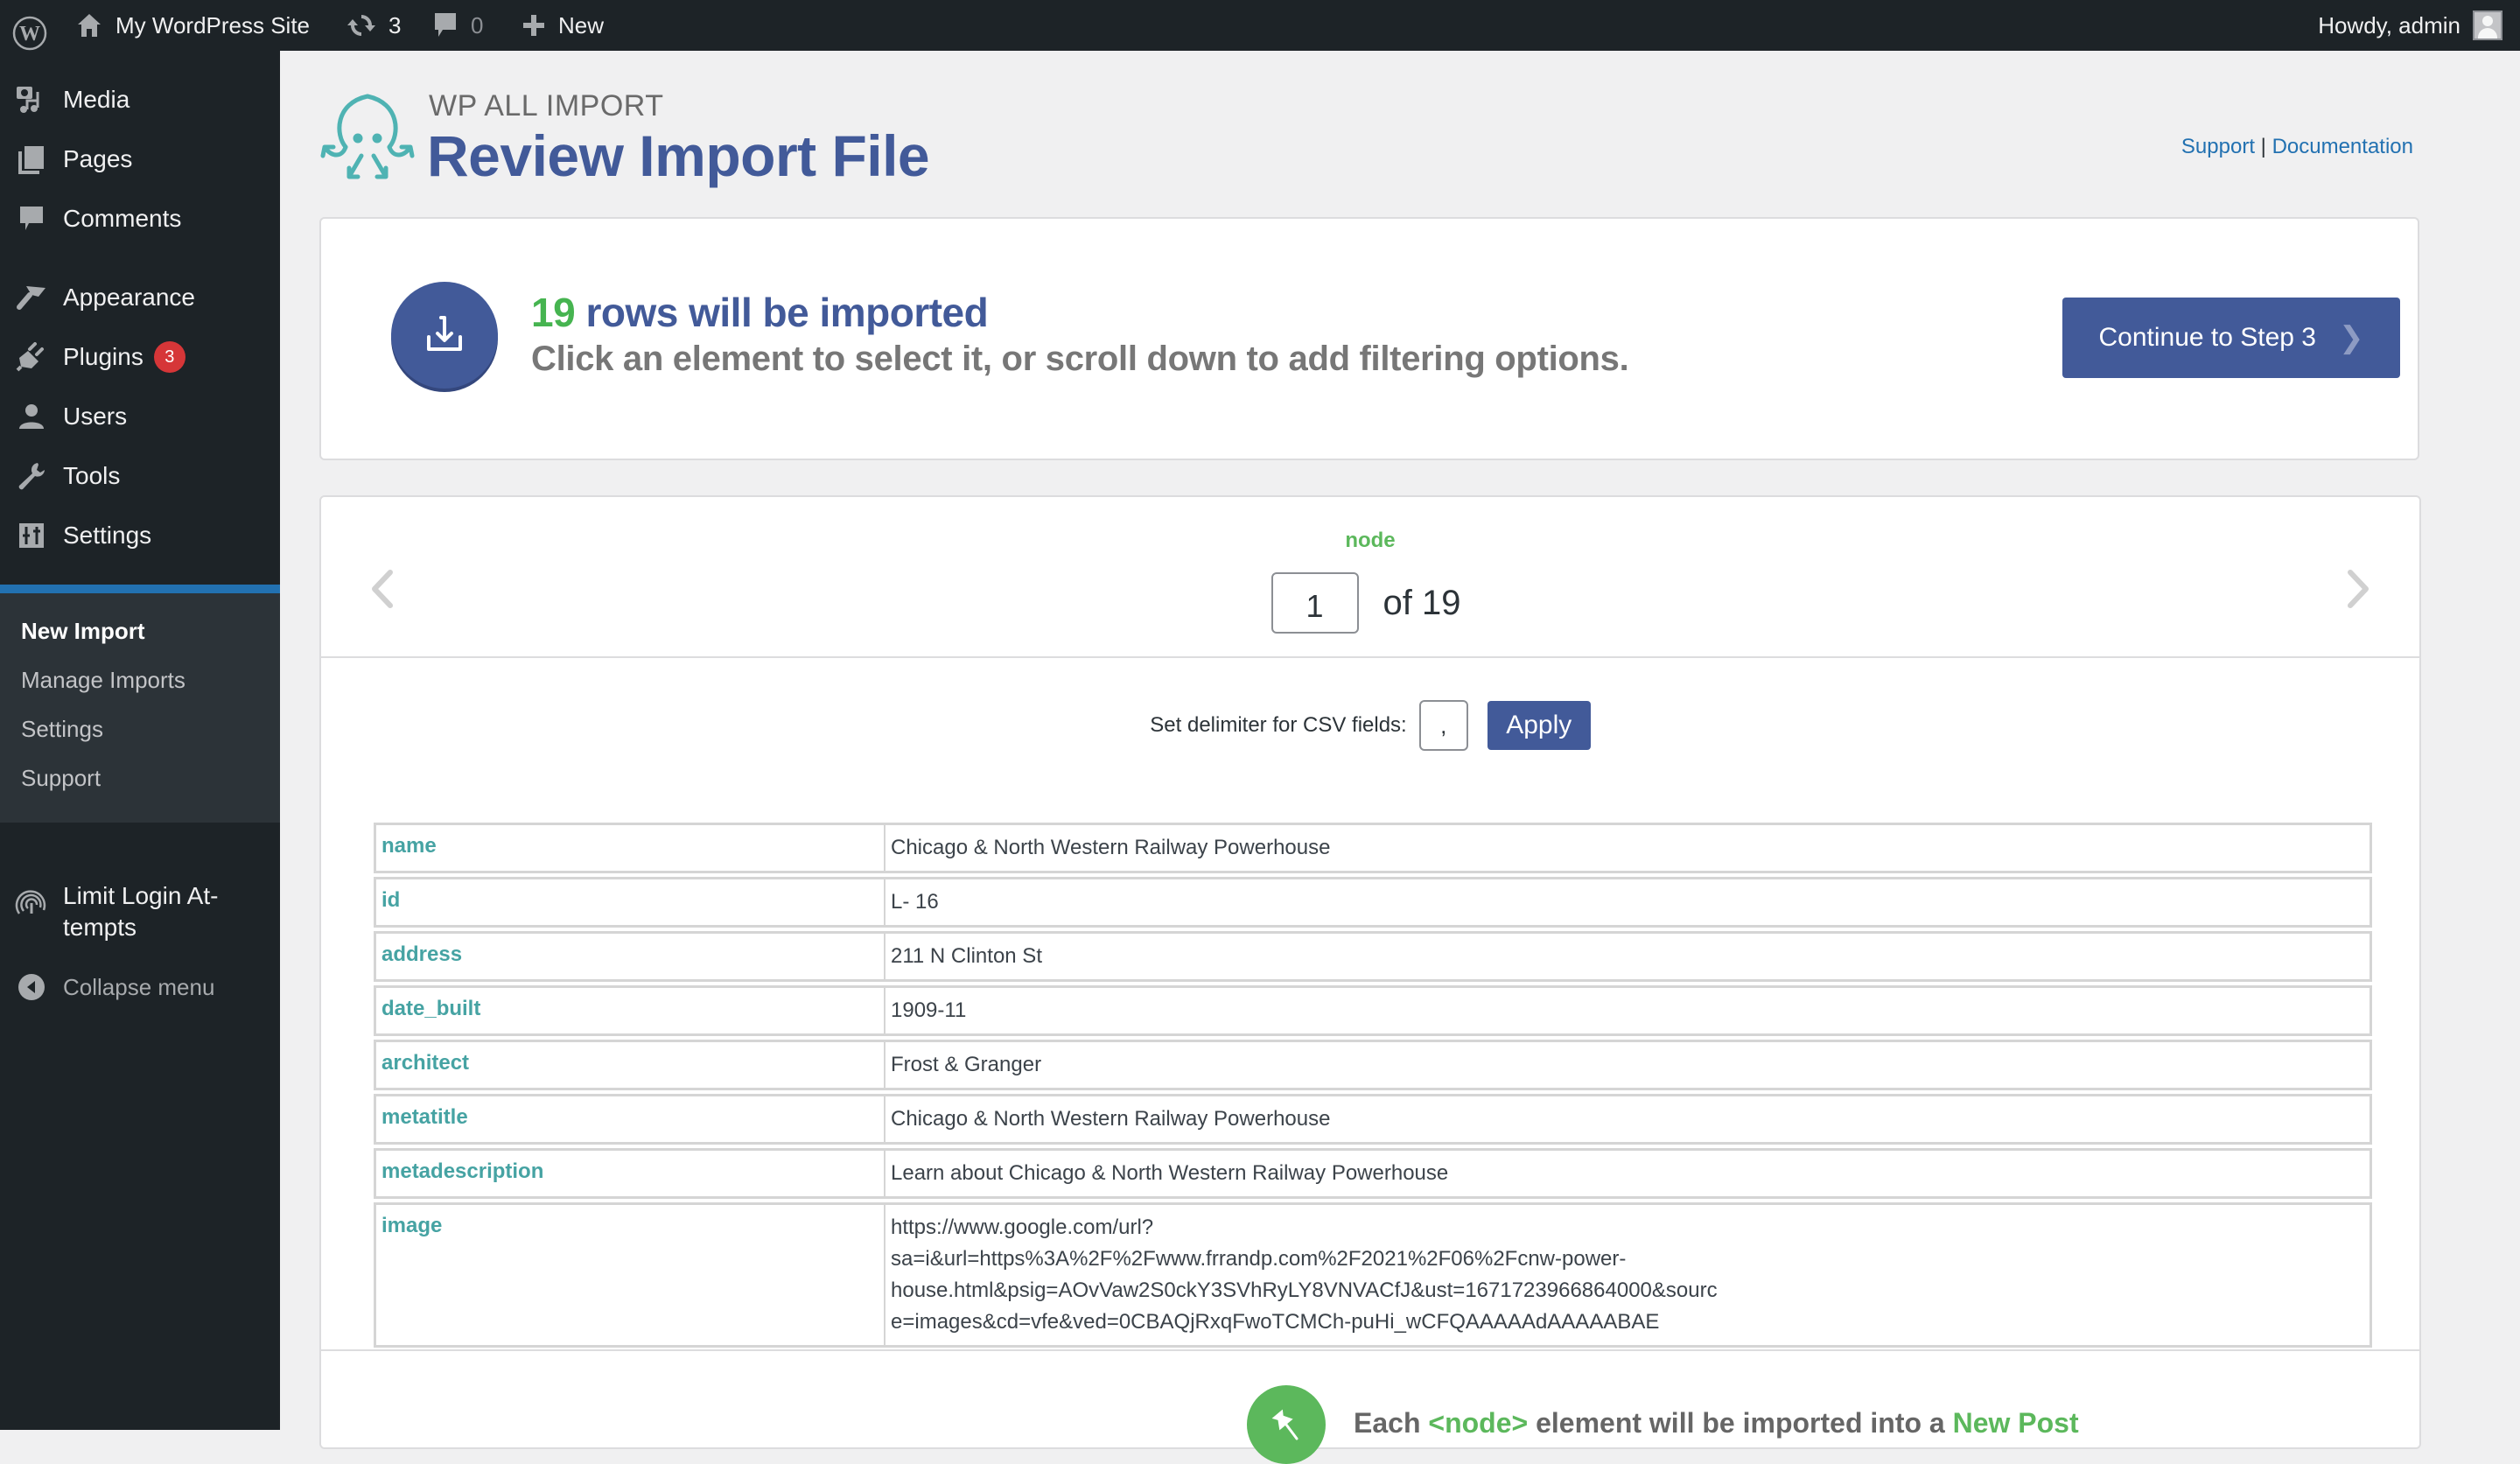  What do you see at coordinates (192, 26) in the screenshot?
I see `site-name-link: My WordPress Site` at bounding box center [192, 26].